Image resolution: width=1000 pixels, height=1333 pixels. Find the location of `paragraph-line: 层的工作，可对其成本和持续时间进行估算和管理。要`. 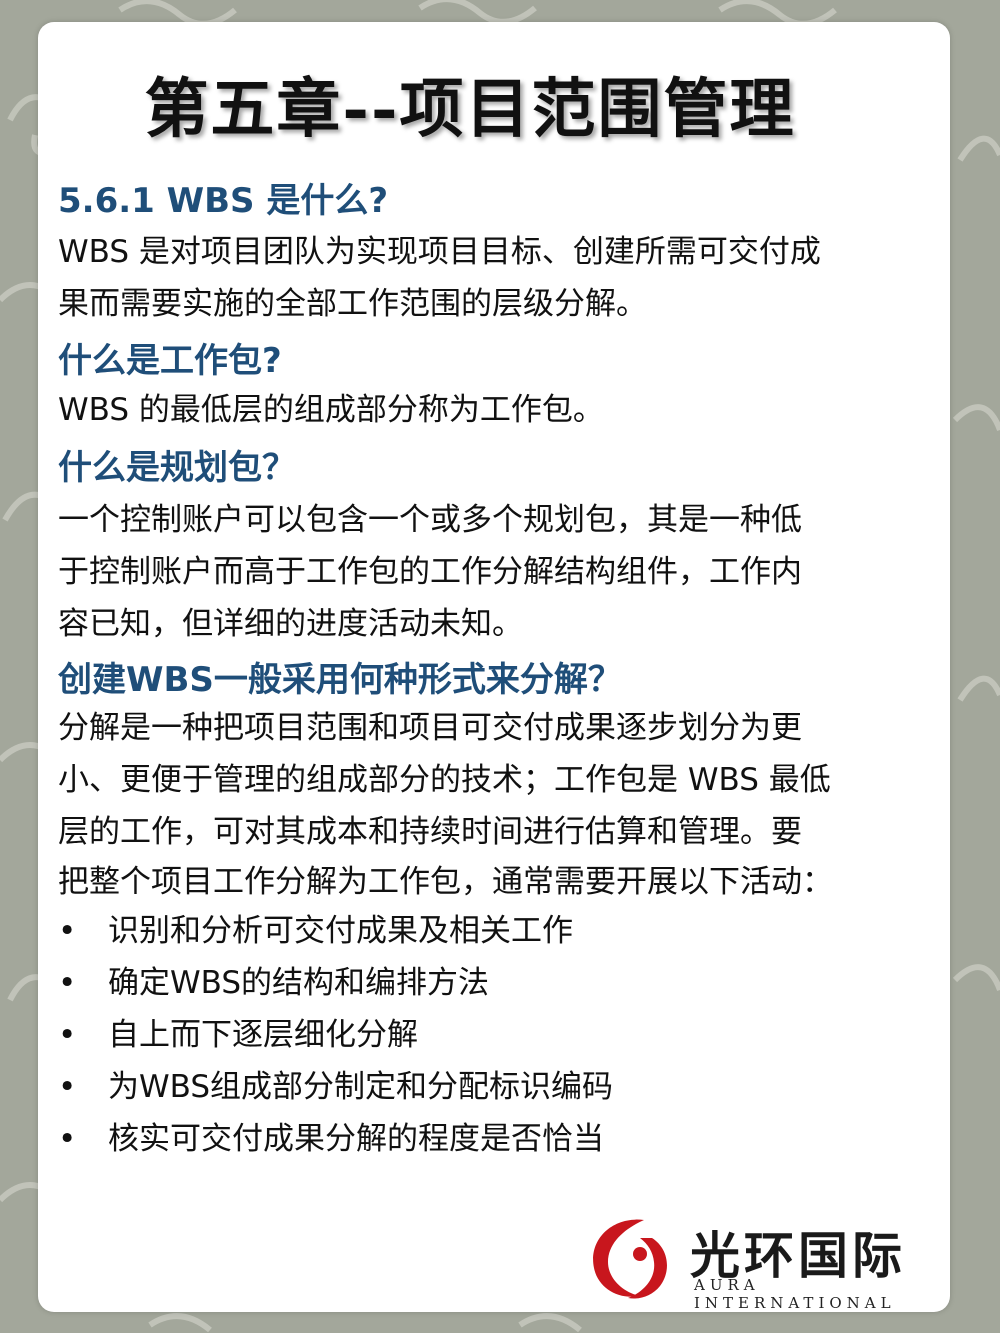

paragraph-line: 层的工作，可对其成本和持续时间进行估算和管理。要 is located at coordinates (430, 832).